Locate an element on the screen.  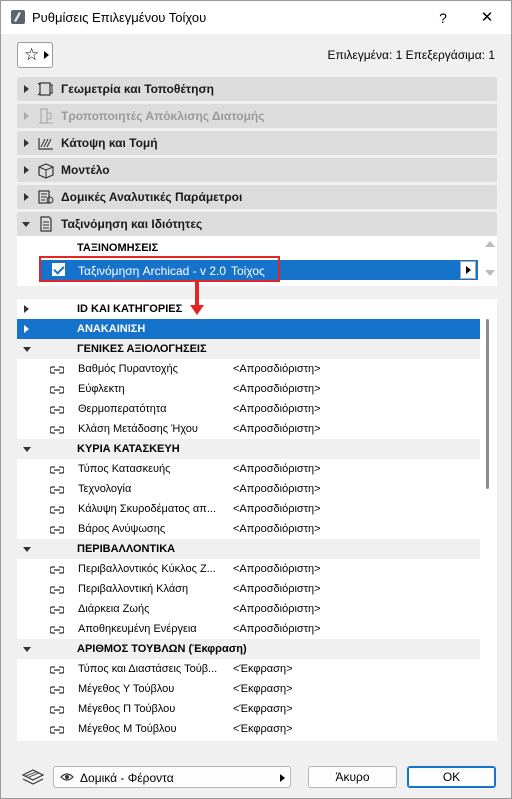
close-button: ✕ is located at coordinates (487, 18).